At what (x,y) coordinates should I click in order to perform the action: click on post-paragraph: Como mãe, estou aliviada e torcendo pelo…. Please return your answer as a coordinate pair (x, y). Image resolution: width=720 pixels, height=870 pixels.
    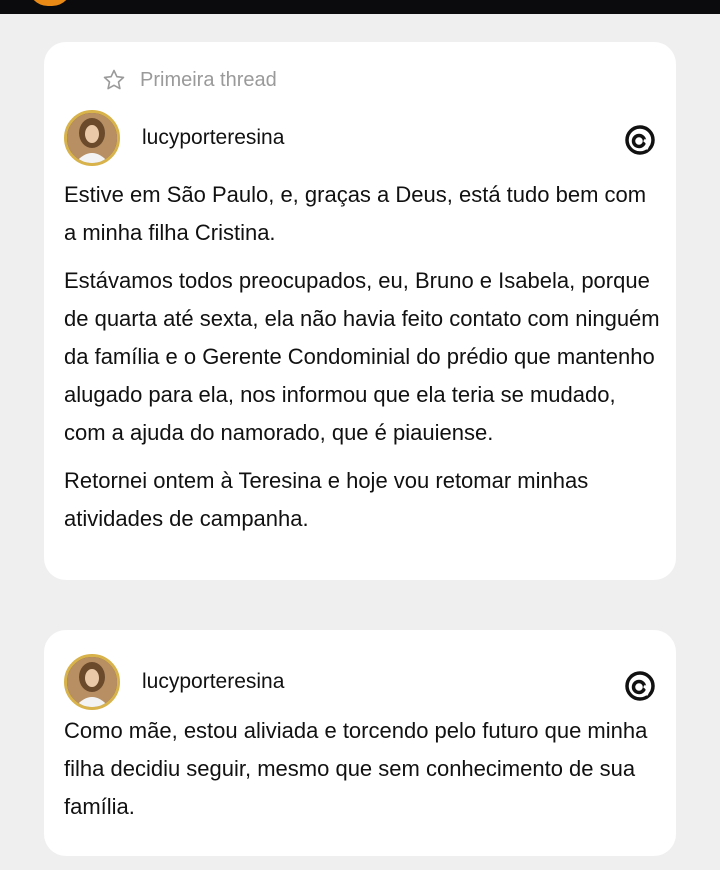
    Looking at the image, I should click on (356, 768).